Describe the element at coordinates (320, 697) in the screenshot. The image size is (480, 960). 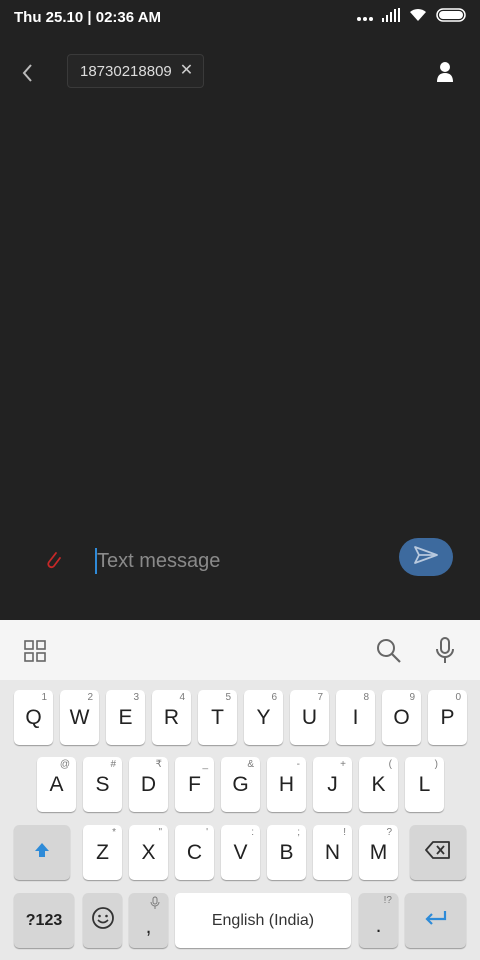
I see `key-hint: 7` at that location.